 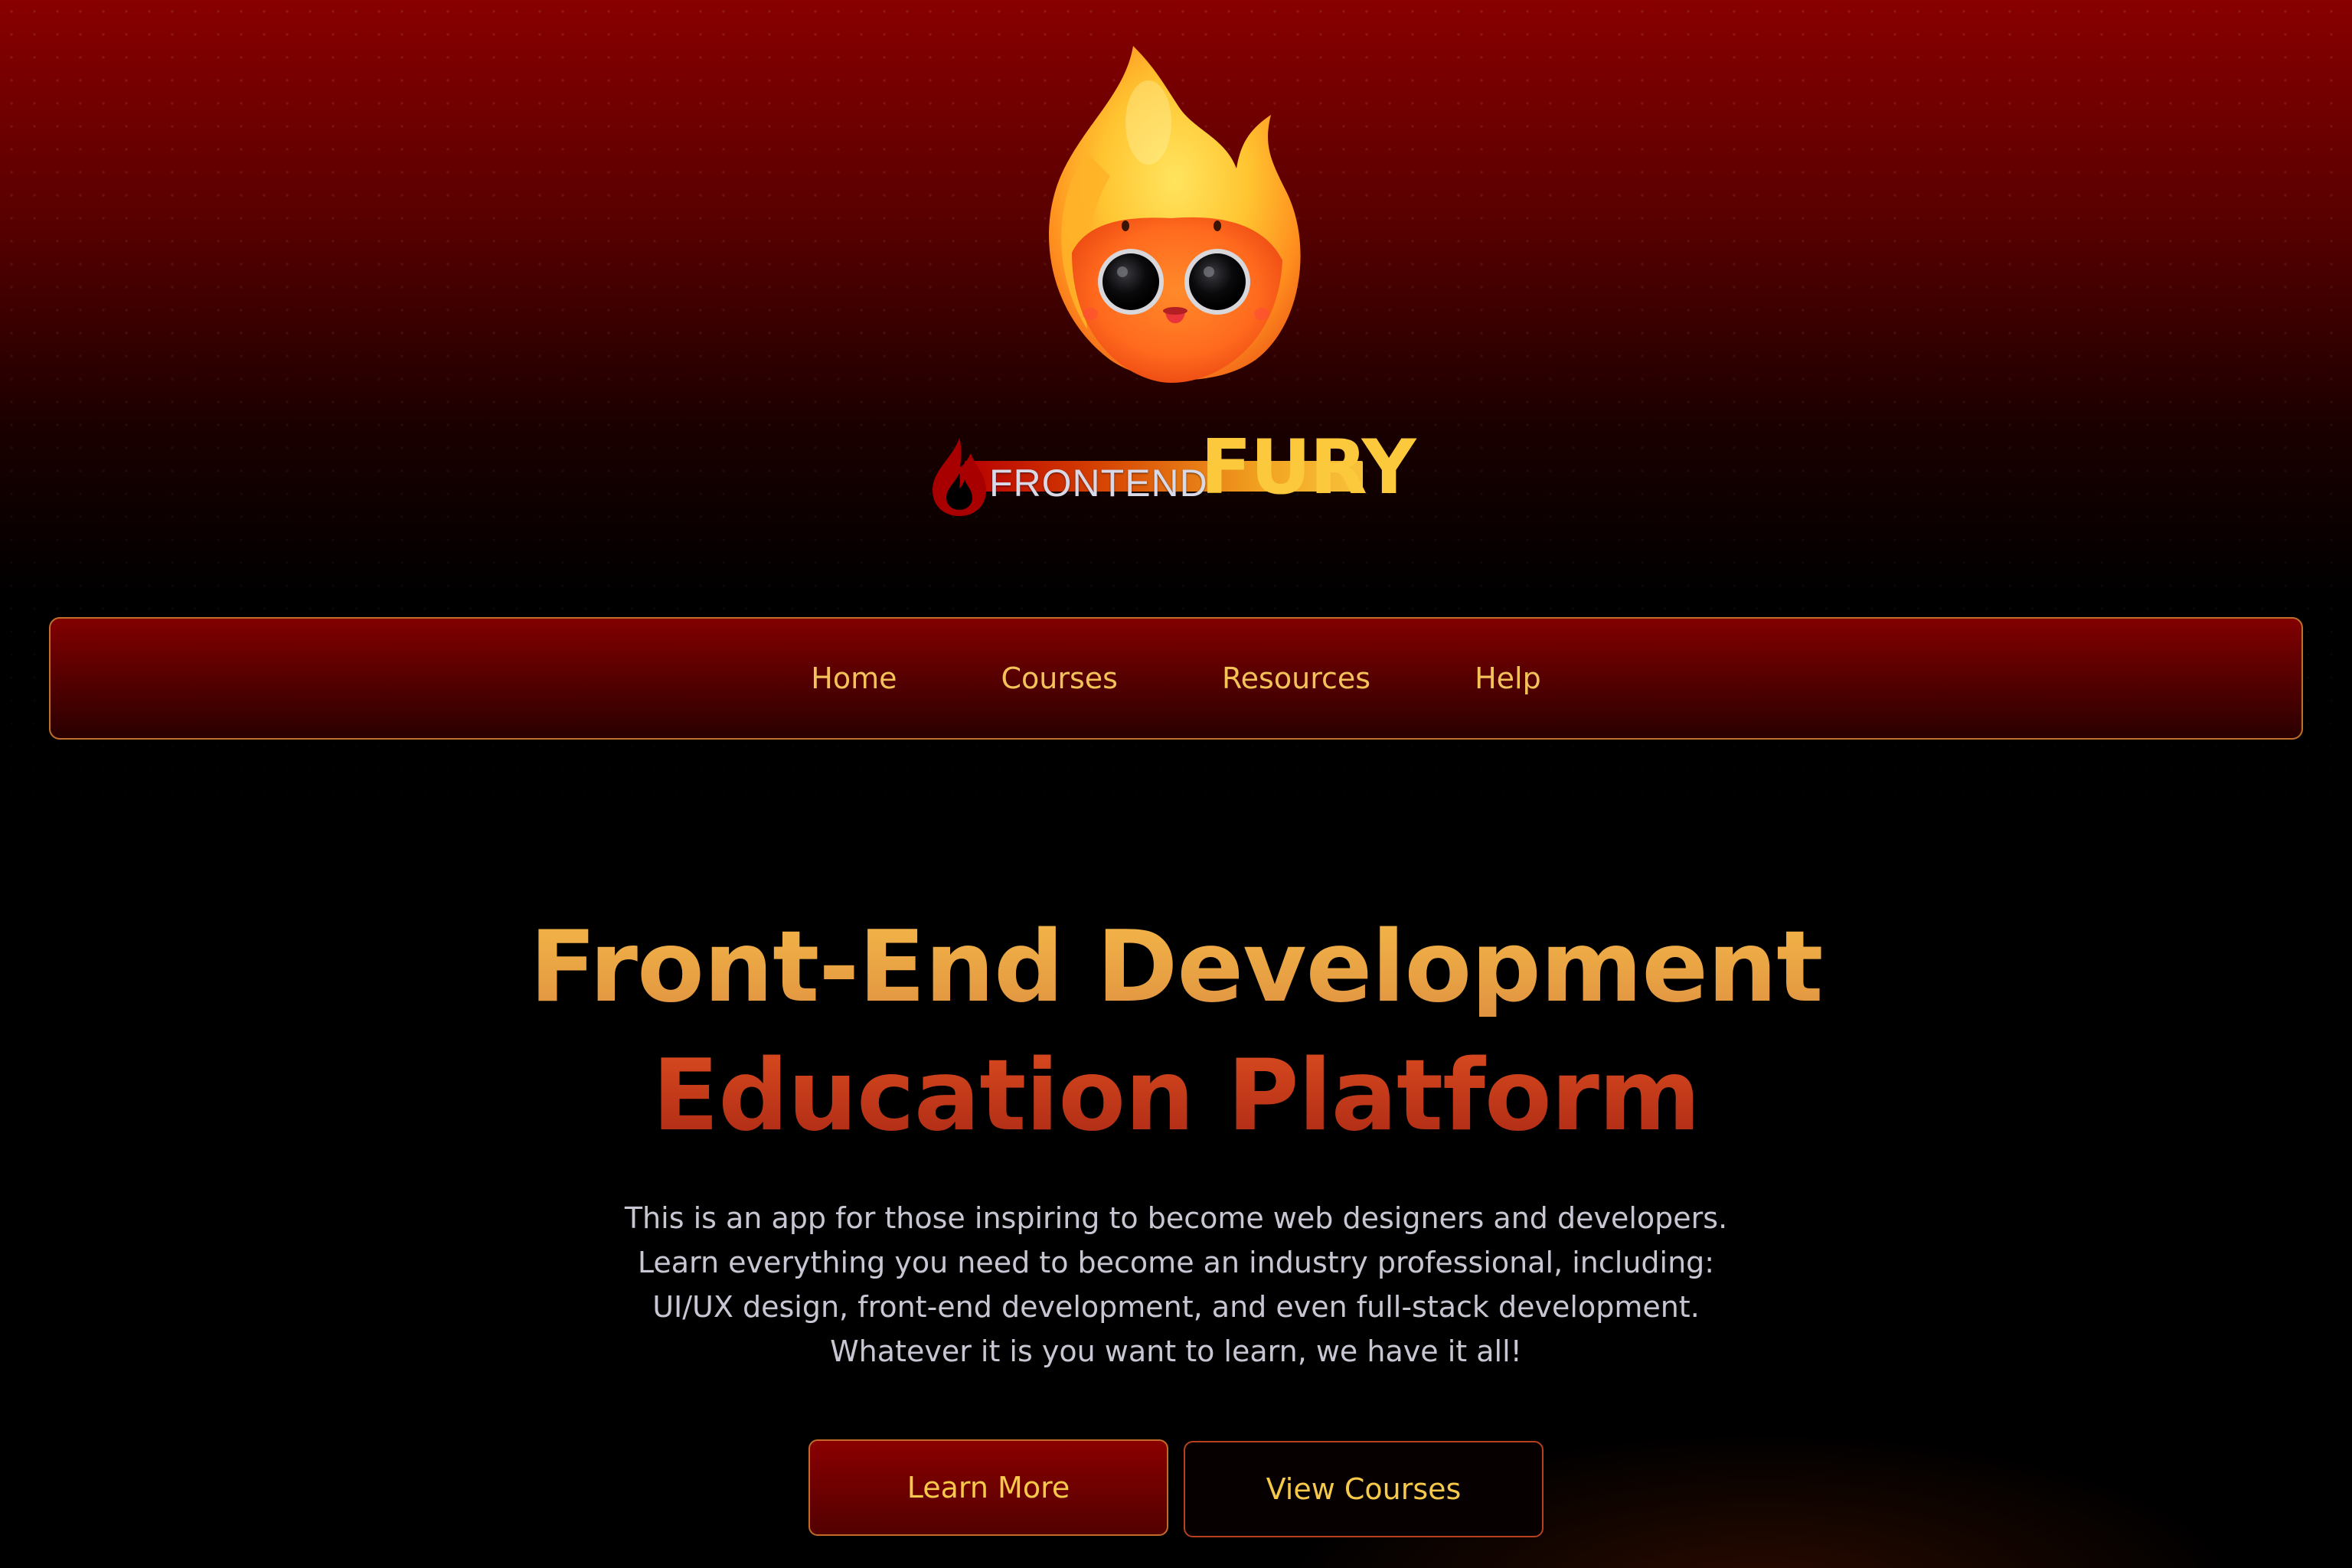 I want to click on main-navigation: Home Courses Resources Help, so click(x=1176, y=678).